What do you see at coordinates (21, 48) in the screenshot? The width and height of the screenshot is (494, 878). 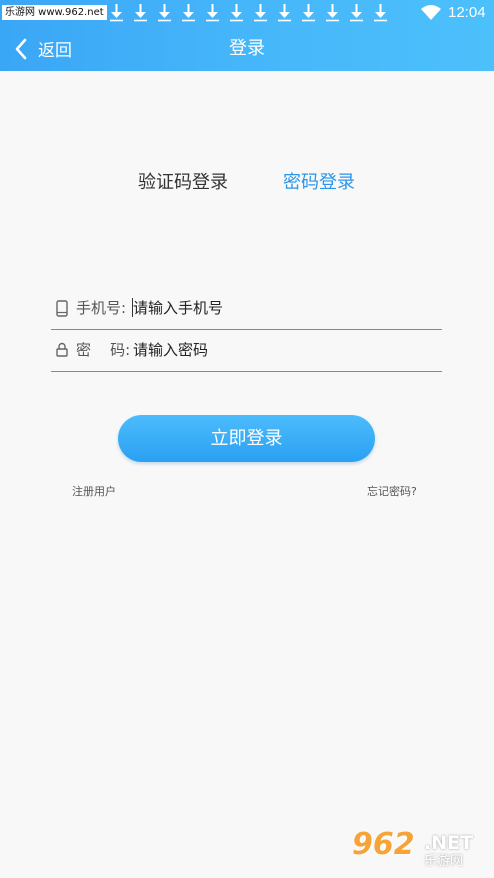 I see `chevron-left-icon` at bounding box center [21, 48].